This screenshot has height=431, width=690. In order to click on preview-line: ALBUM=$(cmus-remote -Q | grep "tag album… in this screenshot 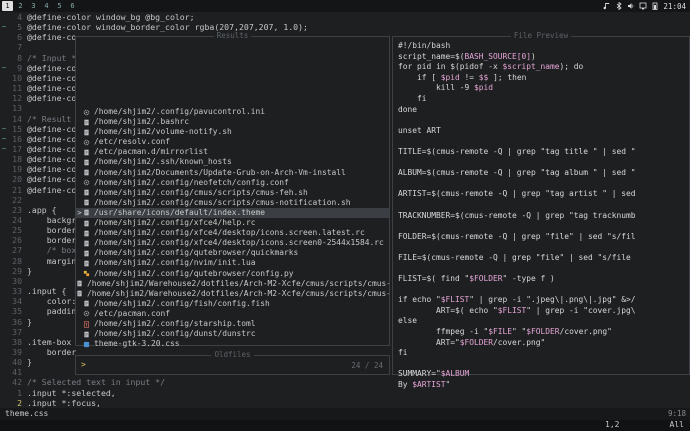, I will do `click(543, 173)`.